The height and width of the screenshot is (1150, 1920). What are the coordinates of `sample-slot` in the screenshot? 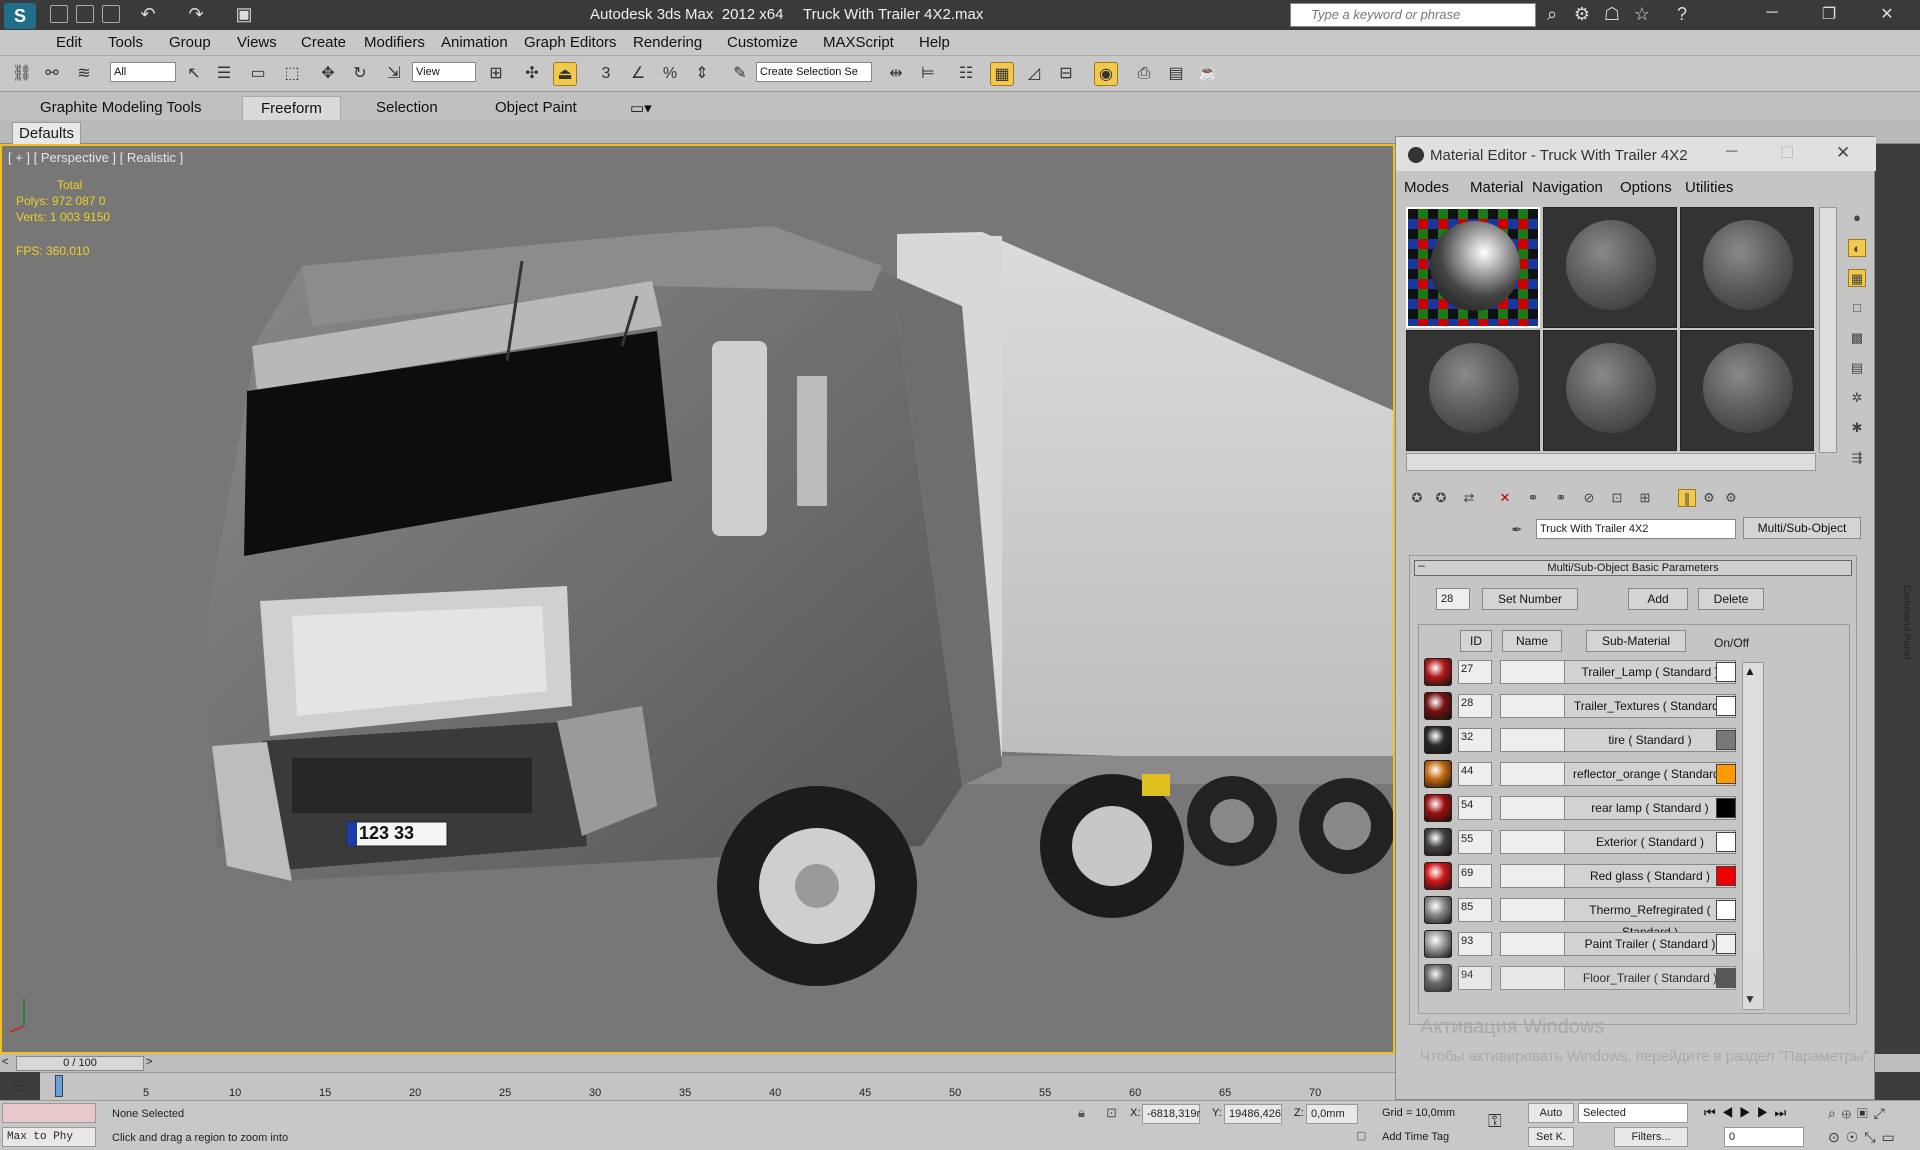 It's located at (1473, 267).